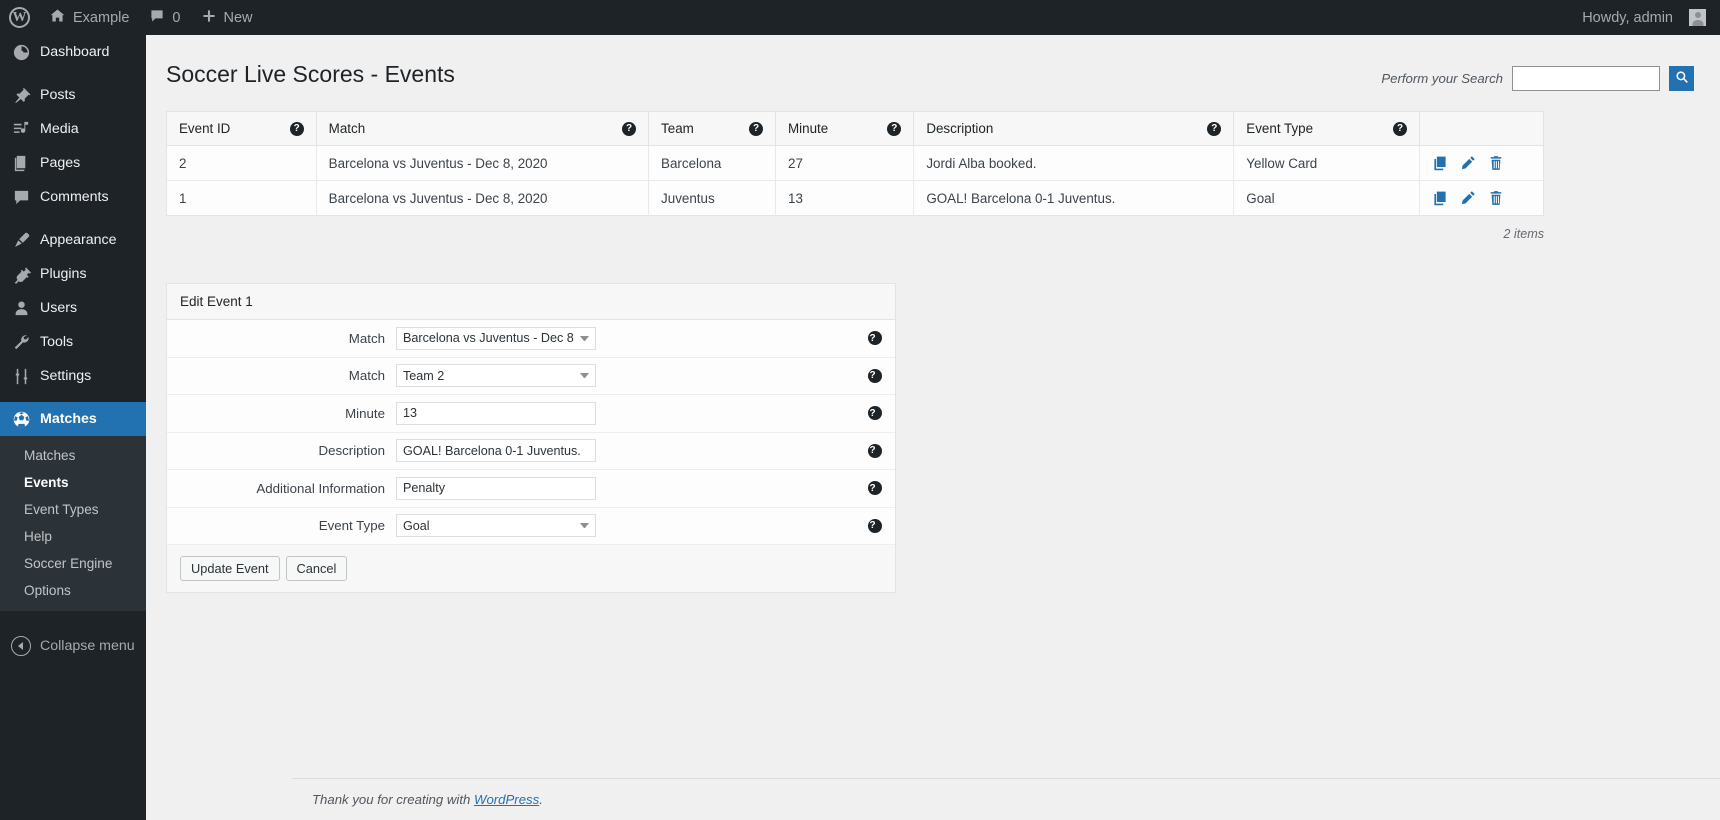 The height and width of the screenshot is (820, 1720). I want to click on sidebar-item-comments: Comments, so click(73, 197).